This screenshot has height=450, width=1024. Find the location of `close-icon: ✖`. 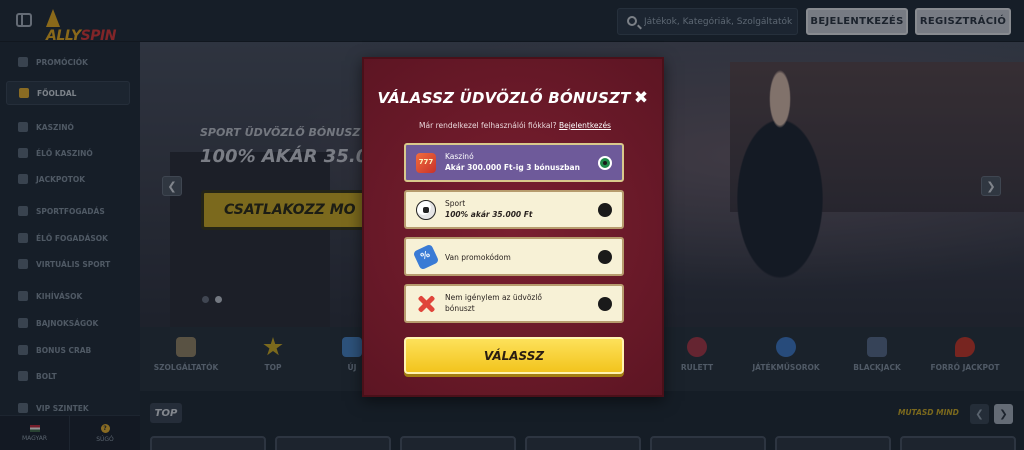

close-icon: ✖ is located at coordinates (641, 98).